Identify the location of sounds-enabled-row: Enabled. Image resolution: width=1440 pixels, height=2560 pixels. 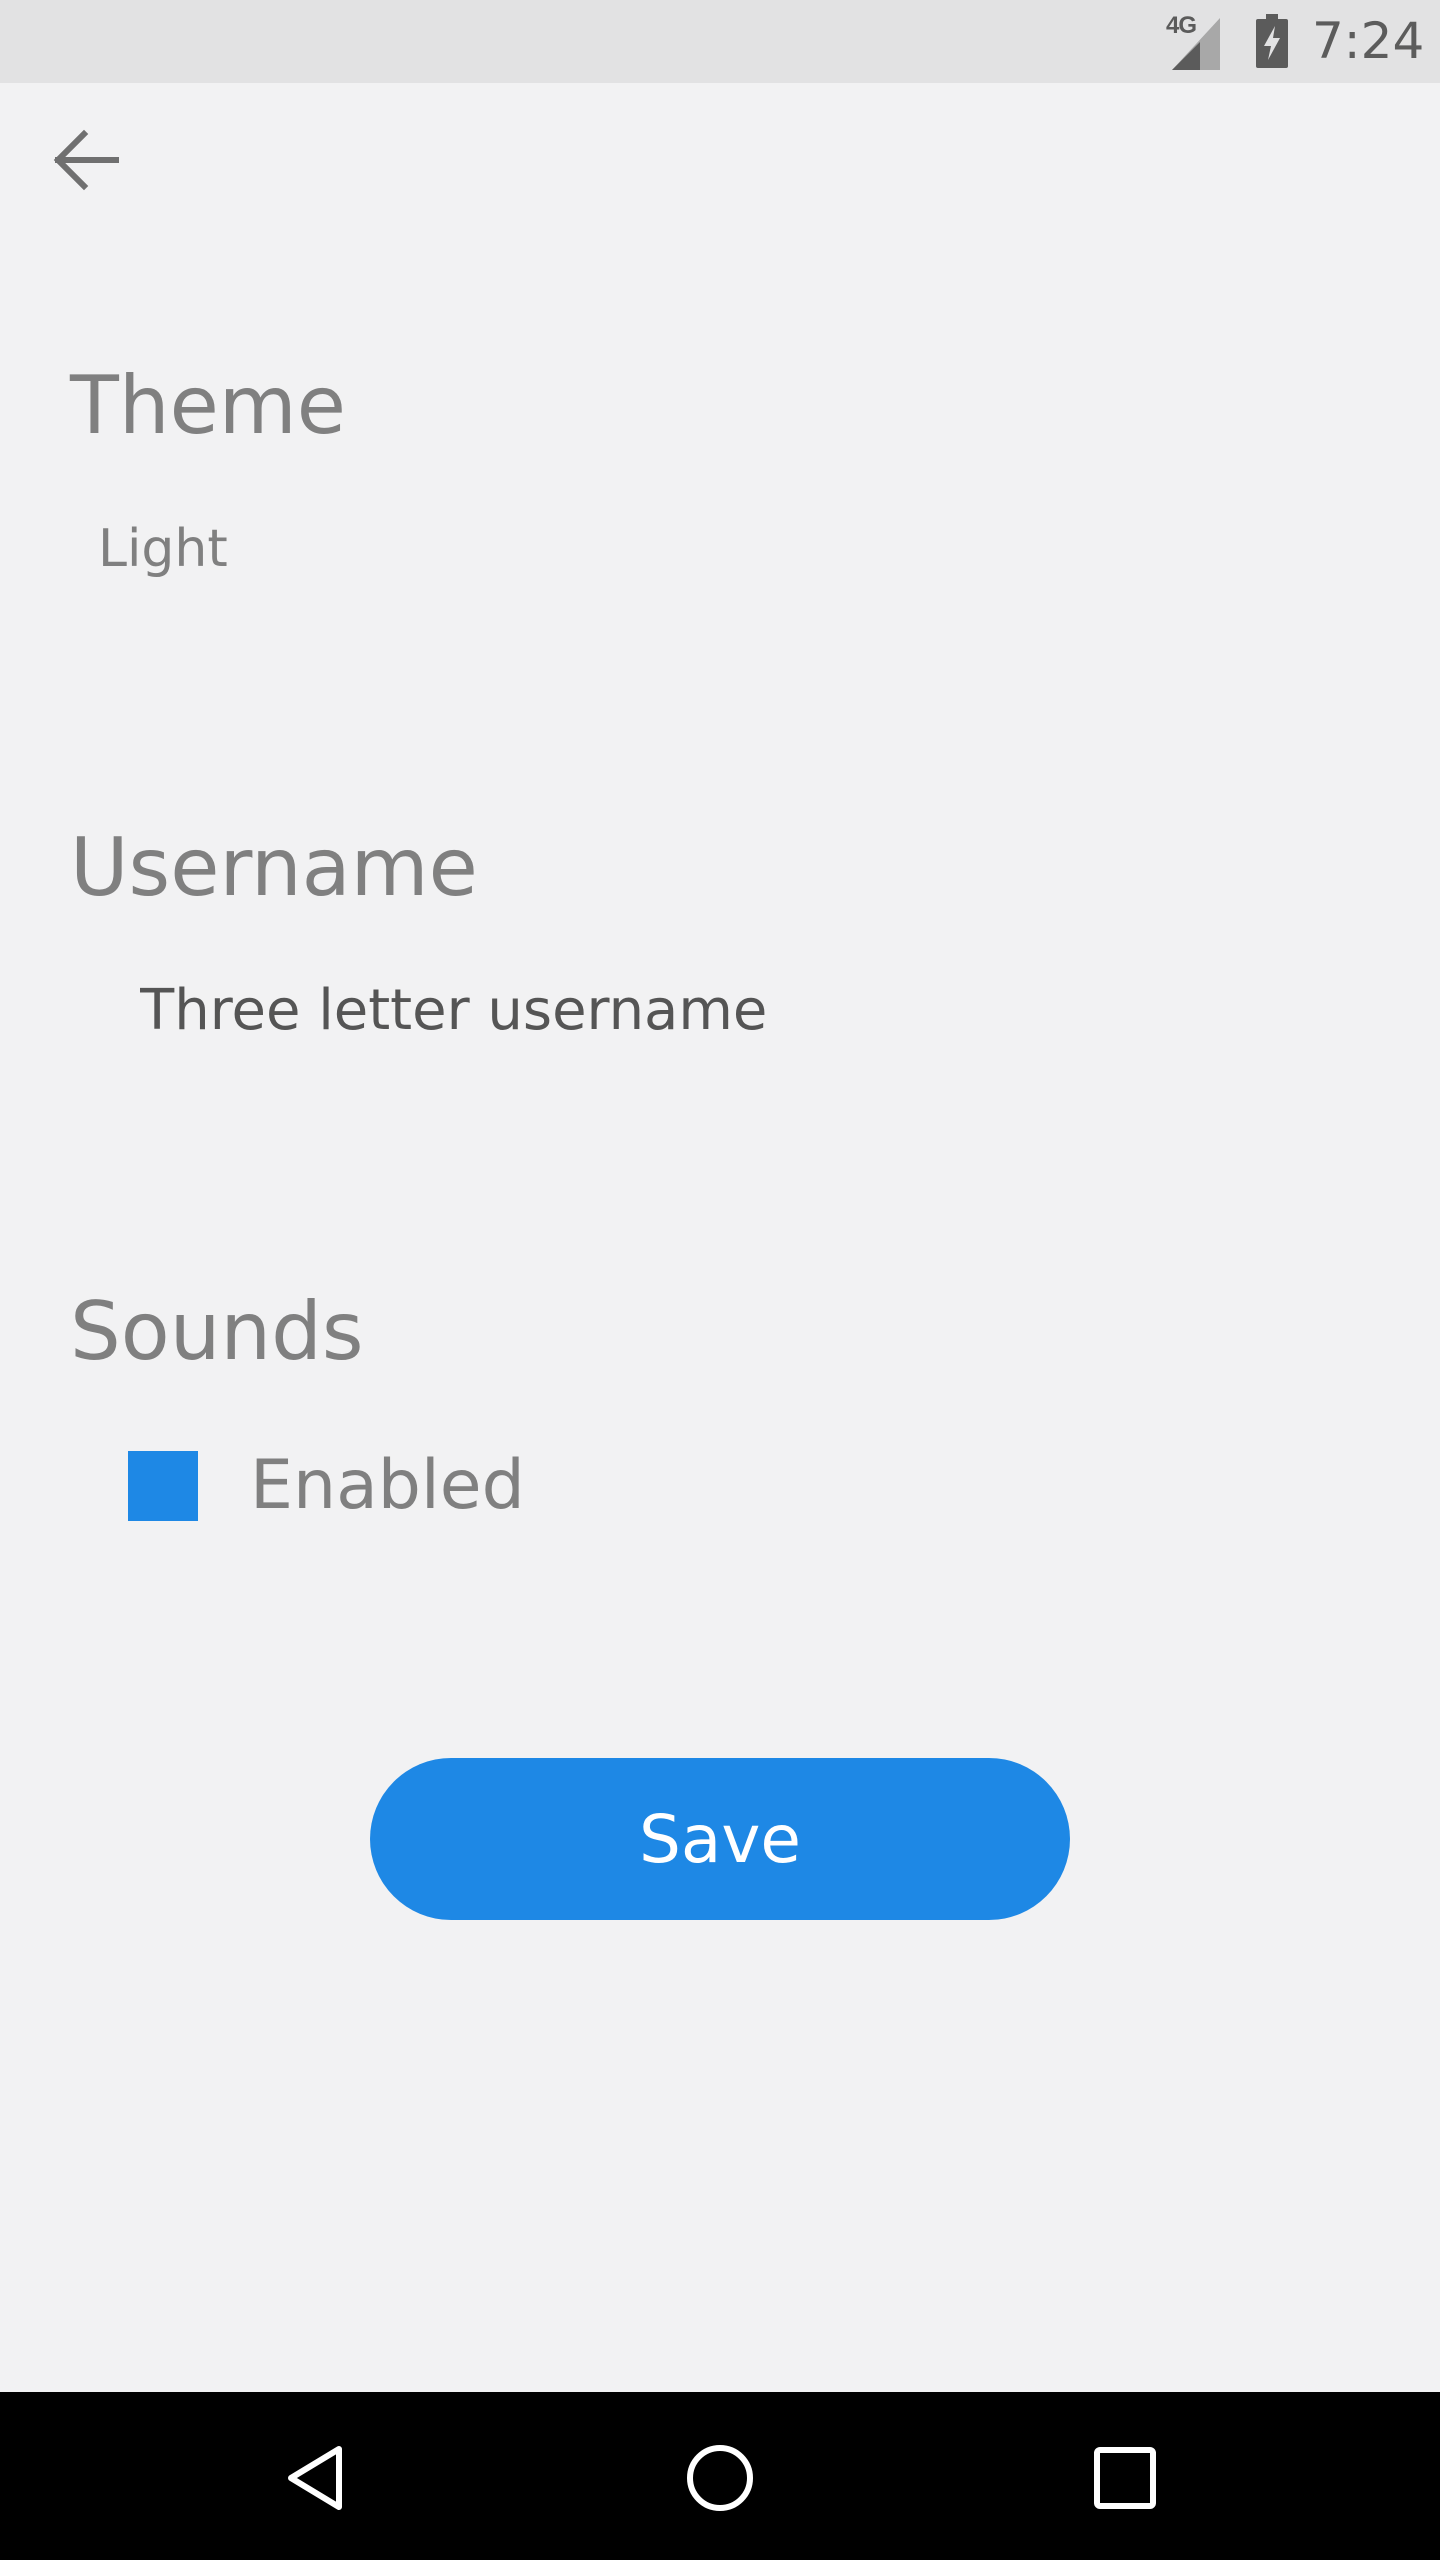
(326, 1486).